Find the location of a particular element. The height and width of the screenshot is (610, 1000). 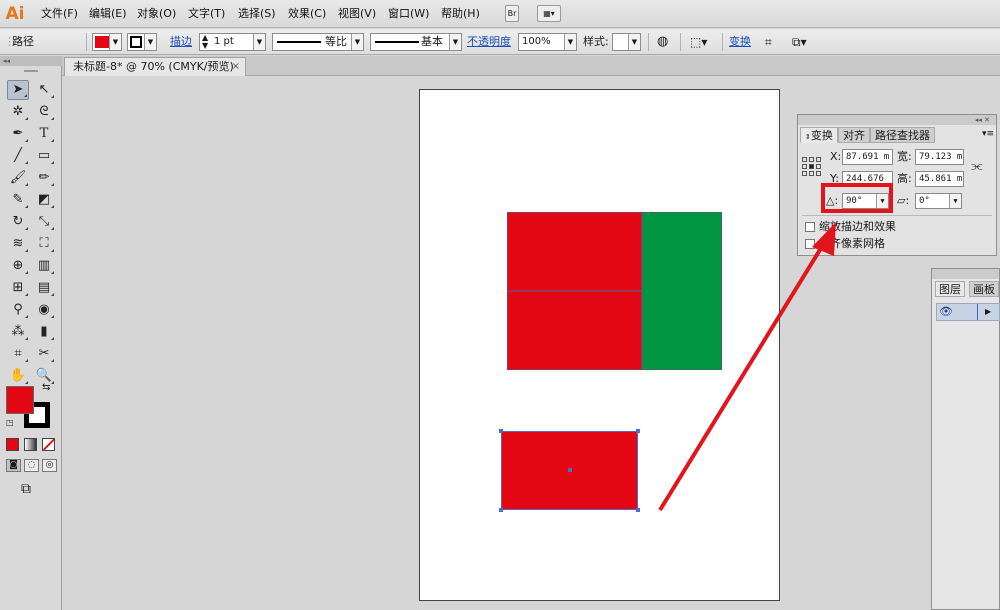

constrain-proportions-icon: ⫘ is located at coordinates (977, 167).